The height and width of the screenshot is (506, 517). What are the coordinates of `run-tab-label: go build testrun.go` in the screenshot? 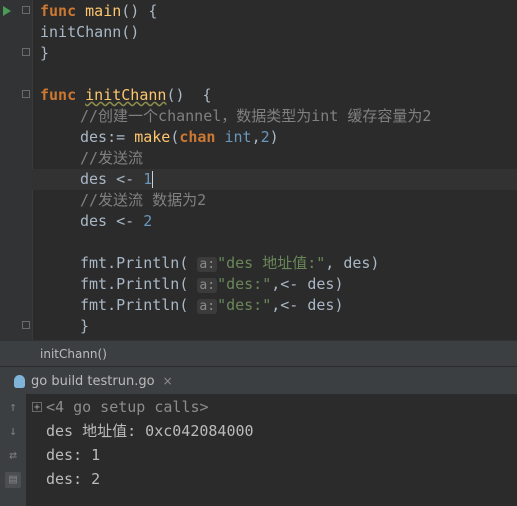 It's located at (93, 381).